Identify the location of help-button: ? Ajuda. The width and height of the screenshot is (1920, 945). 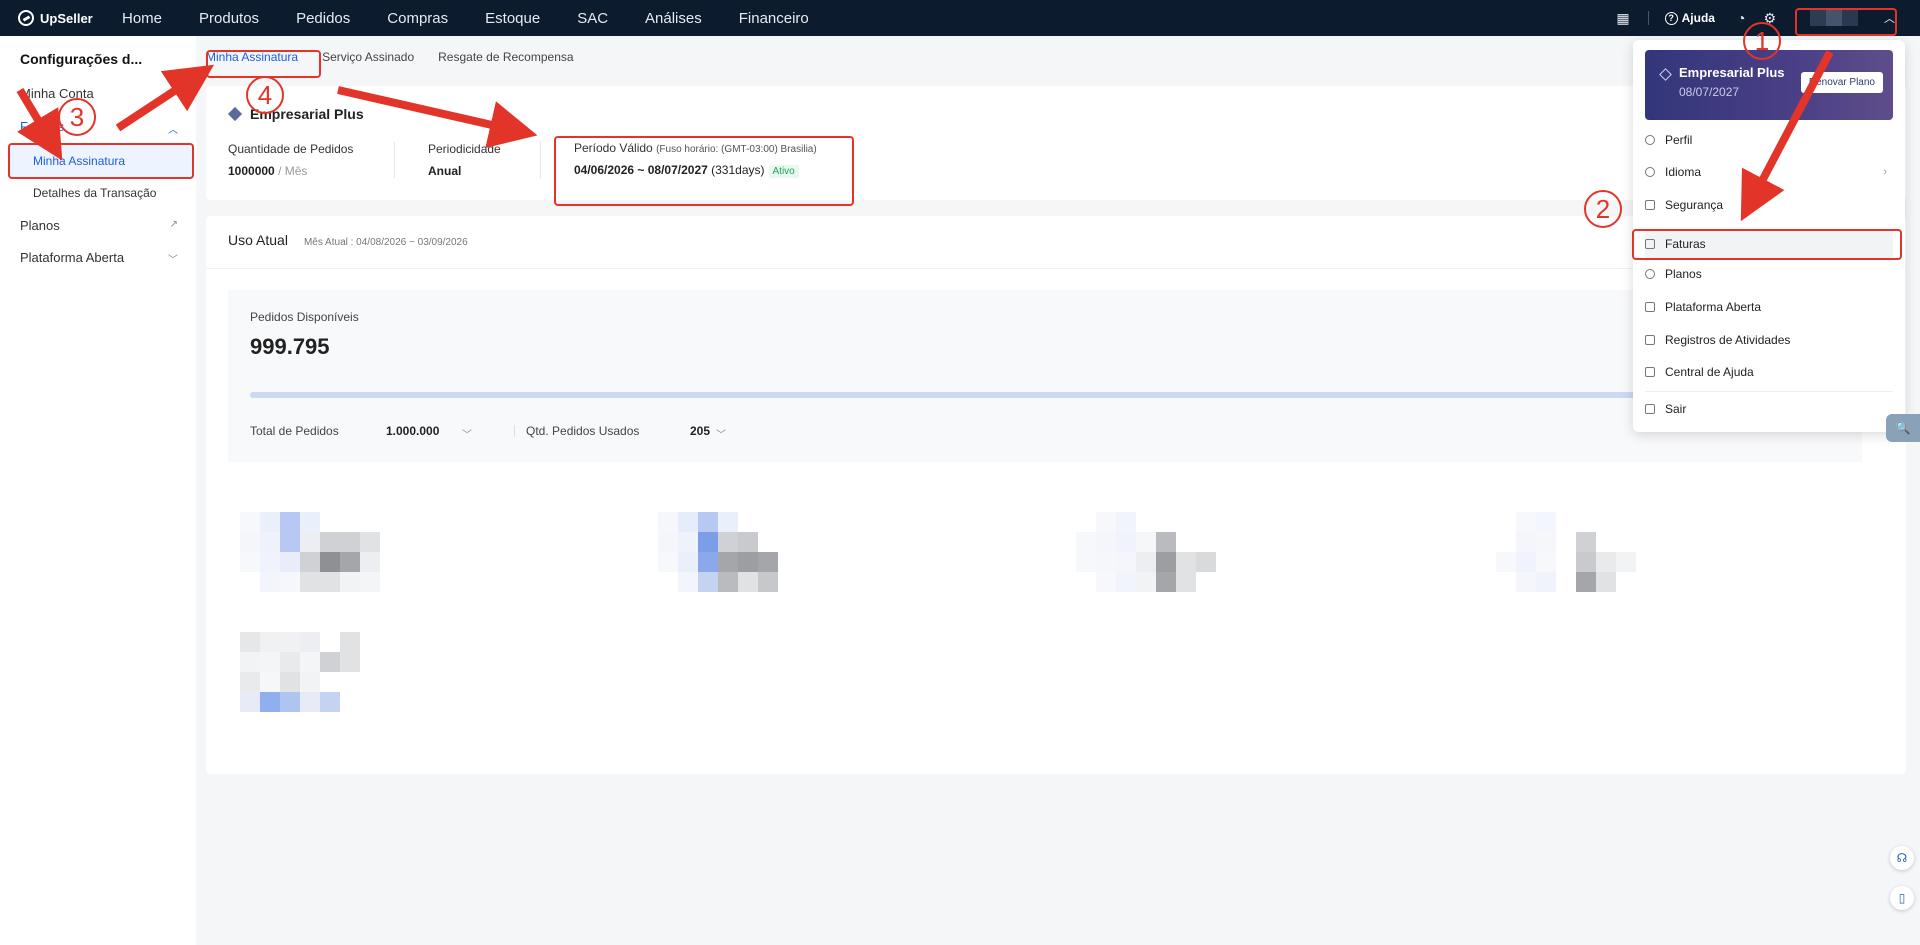
(1689, 18).